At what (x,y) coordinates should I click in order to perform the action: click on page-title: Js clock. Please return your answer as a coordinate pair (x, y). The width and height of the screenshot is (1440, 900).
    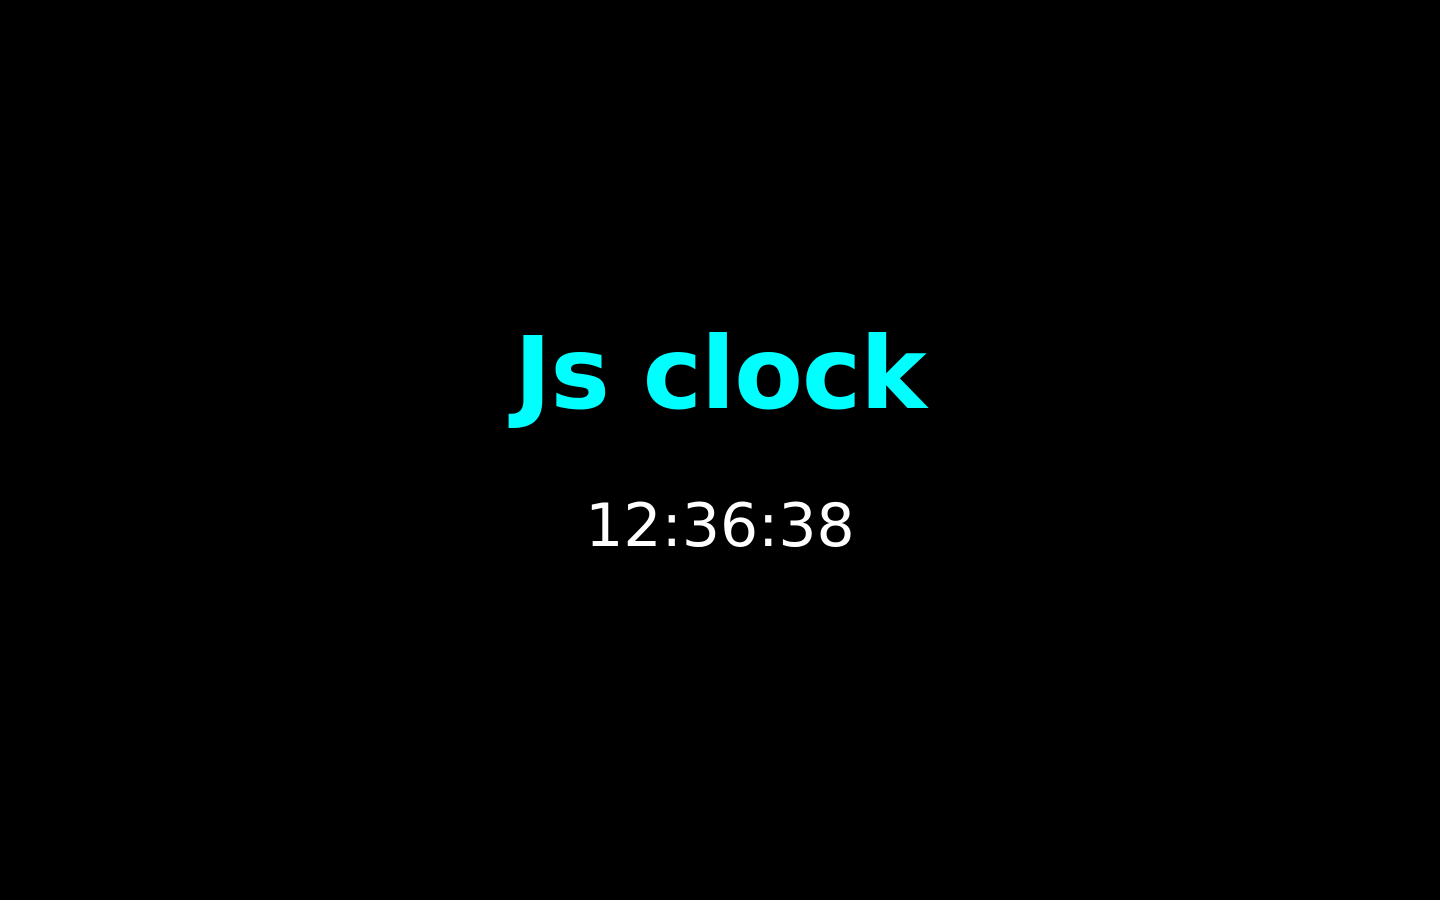
    Looking at the image, I should click on (720, 373).